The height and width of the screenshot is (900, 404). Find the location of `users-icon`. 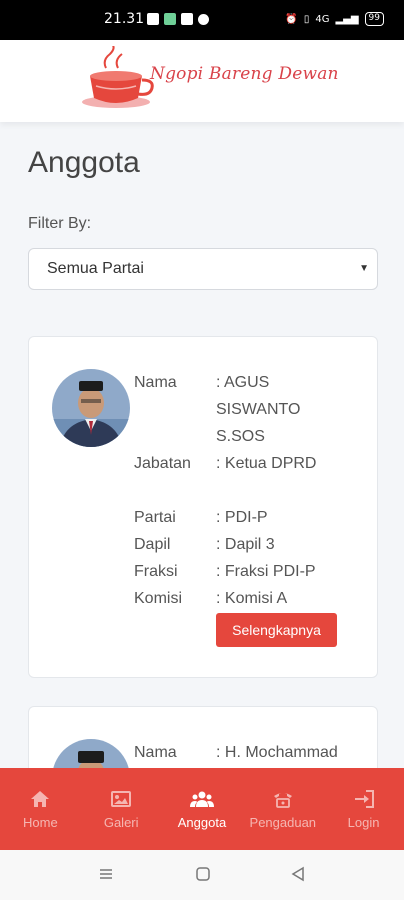

users-icon is located at coordinates (201, 799).